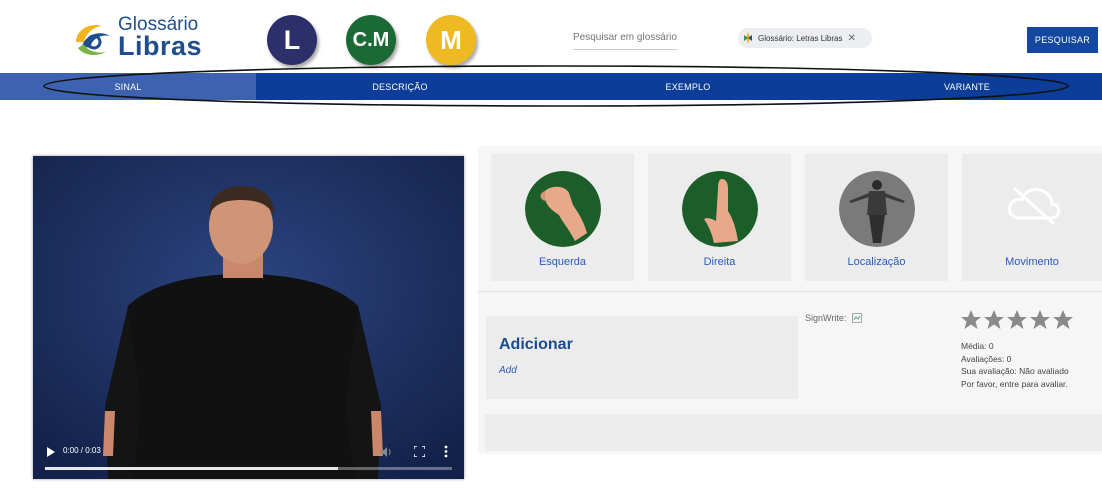  Describe the element at coordinates (371, 40) in the screenshot. I see `glossary-cm-button: C.M` at that location.